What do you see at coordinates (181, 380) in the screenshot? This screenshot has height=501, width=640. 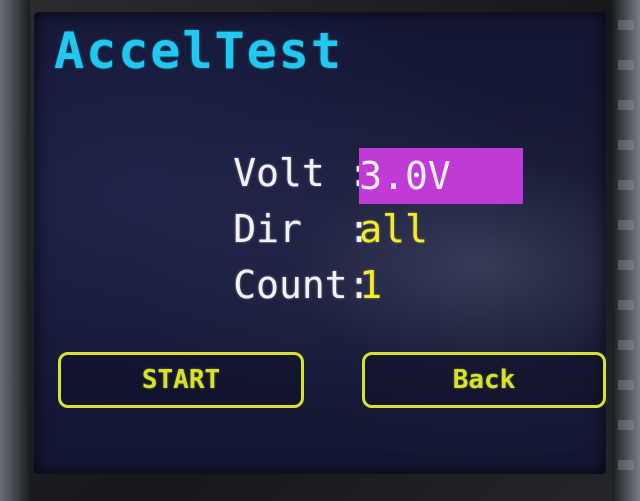 I see `start-button: START` at bounding box center [181, 380].